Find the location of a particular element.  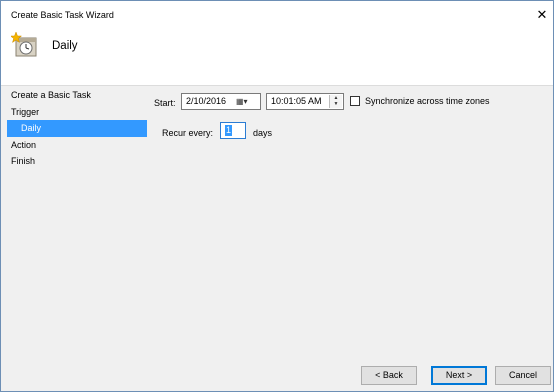

recur-input: 1 is located at coordinates (233, 130).